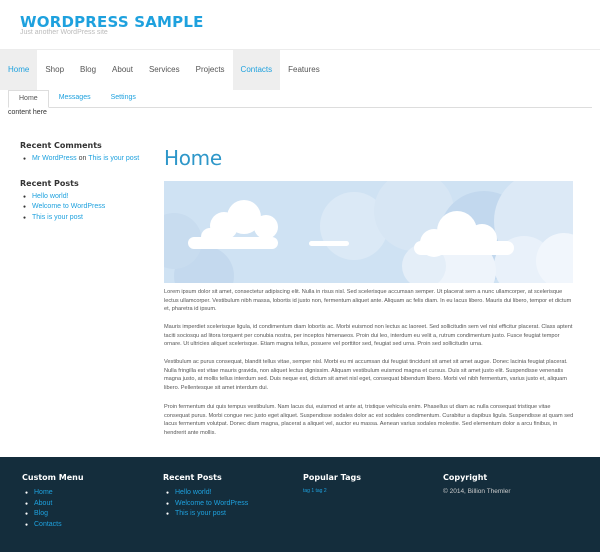  What do you see at coordinates (228, 514) in the screenshot?
I see `footer-post-link: This is your post` at bounding box center [228, 514].